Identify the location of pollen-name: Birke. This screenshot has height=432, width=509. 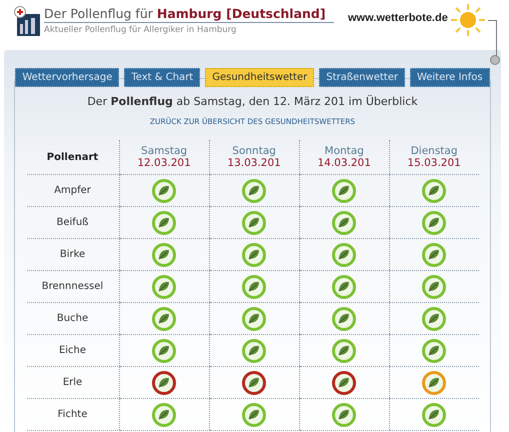
(72, 254).